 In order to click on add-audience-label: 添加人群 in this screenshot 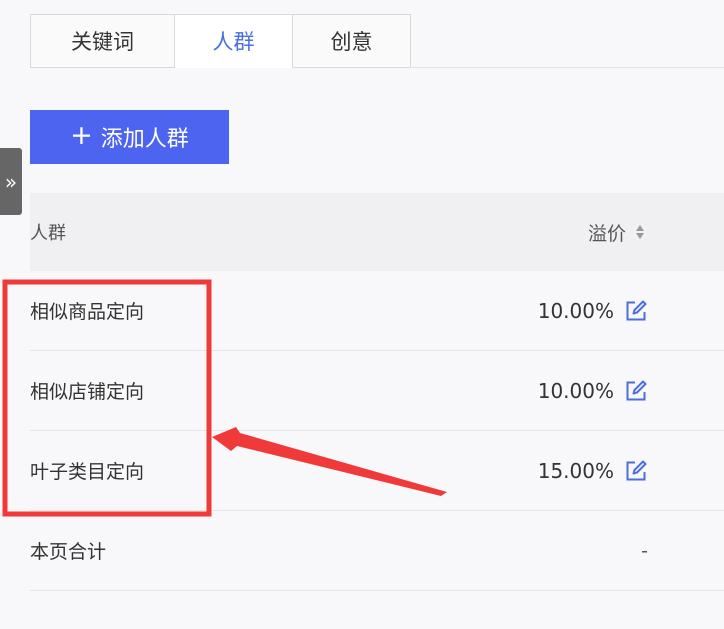, I will do `click(144, 139)`.